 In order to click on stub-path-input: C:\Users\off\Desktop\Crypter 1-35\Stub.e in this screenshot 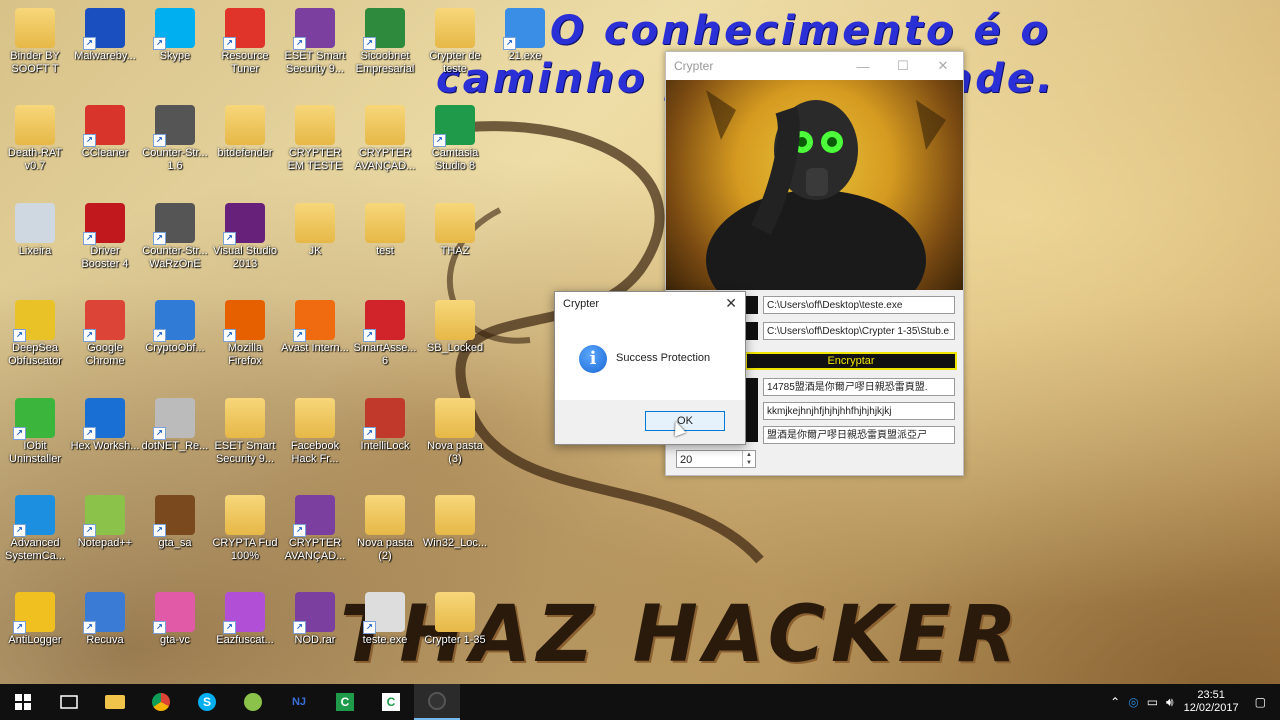, I will do `click(859, 331)`.